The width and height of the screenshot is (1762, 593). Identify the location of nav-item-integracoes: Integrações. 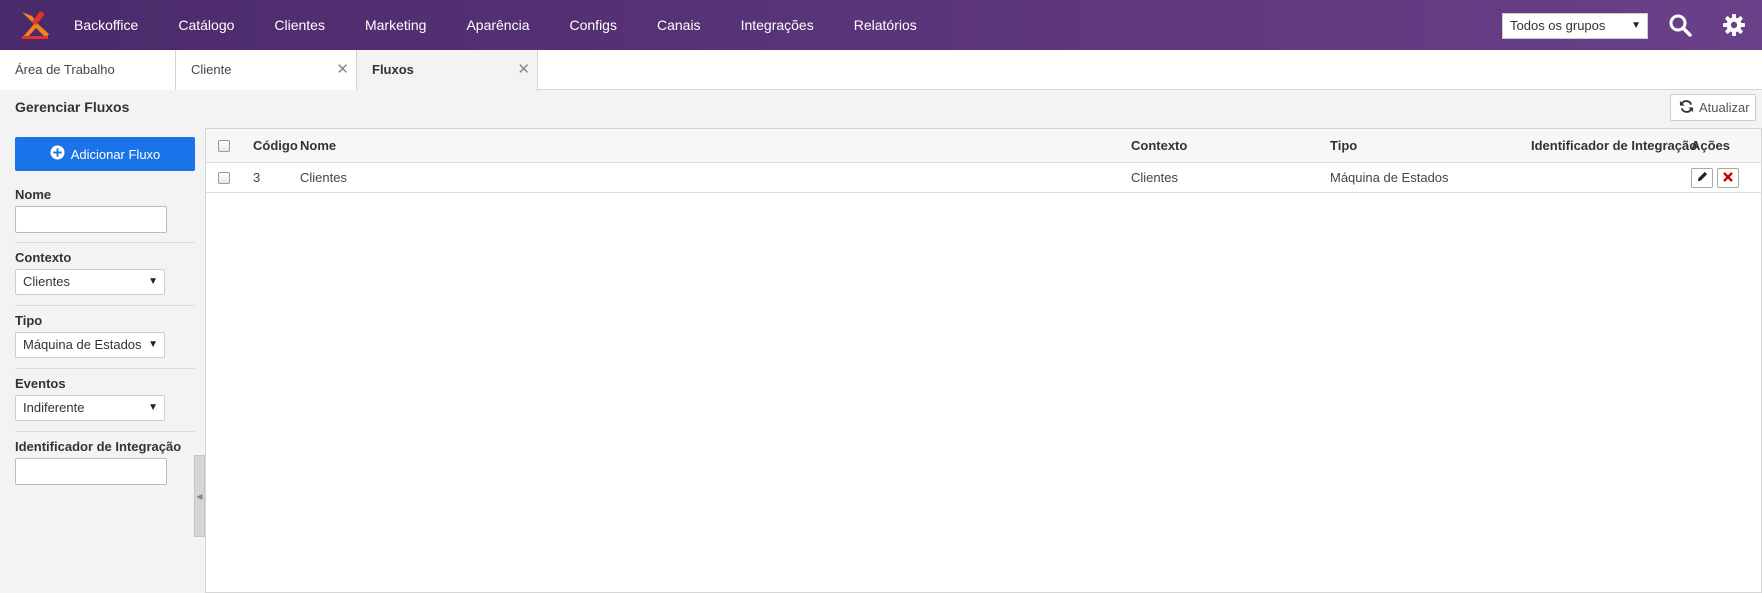
(777, 25).